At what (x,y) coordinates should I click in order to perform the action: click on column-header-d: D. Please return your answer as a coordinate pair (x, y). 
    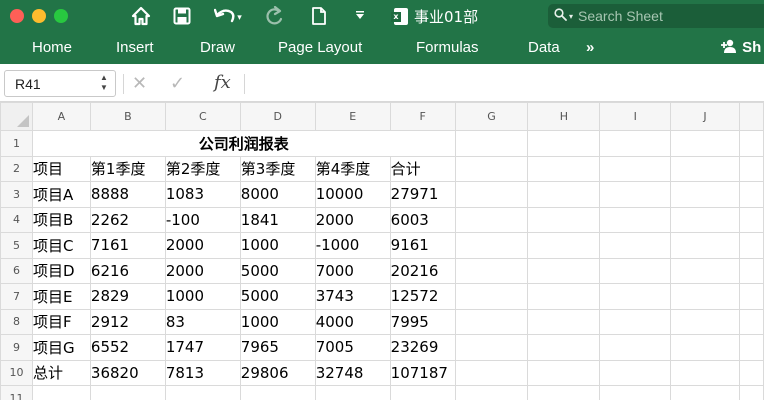
    Looking at the image, I should click on (277, 116).